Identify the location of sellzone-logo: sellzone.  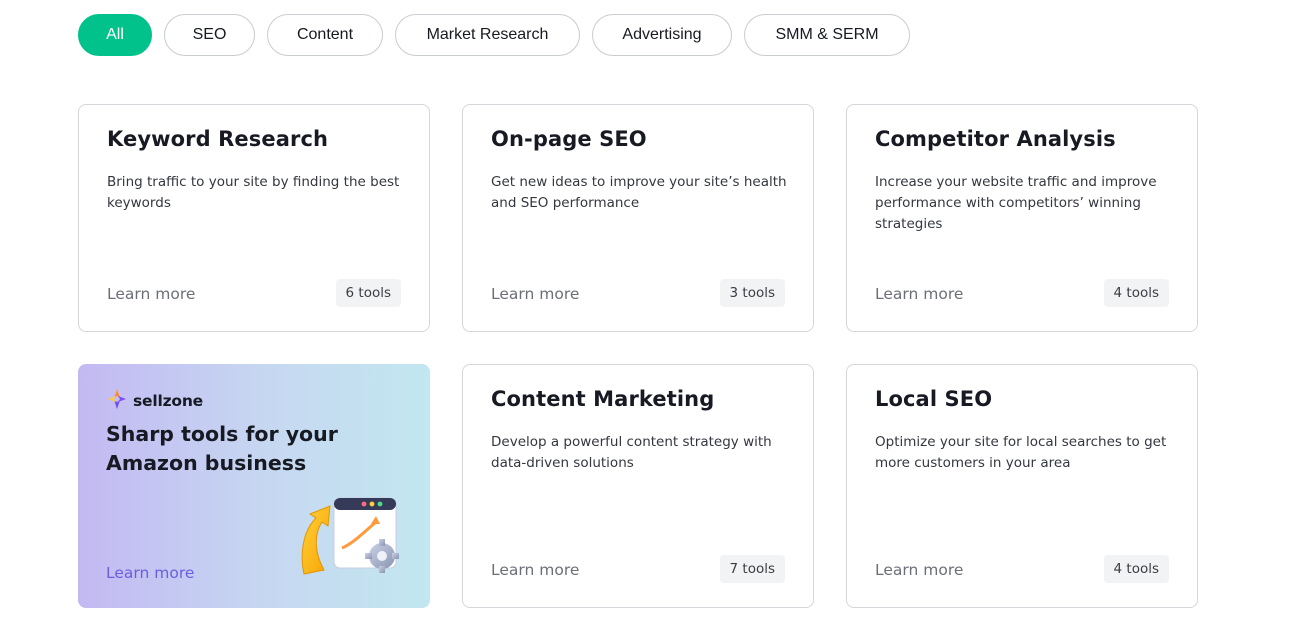
(154, 401).